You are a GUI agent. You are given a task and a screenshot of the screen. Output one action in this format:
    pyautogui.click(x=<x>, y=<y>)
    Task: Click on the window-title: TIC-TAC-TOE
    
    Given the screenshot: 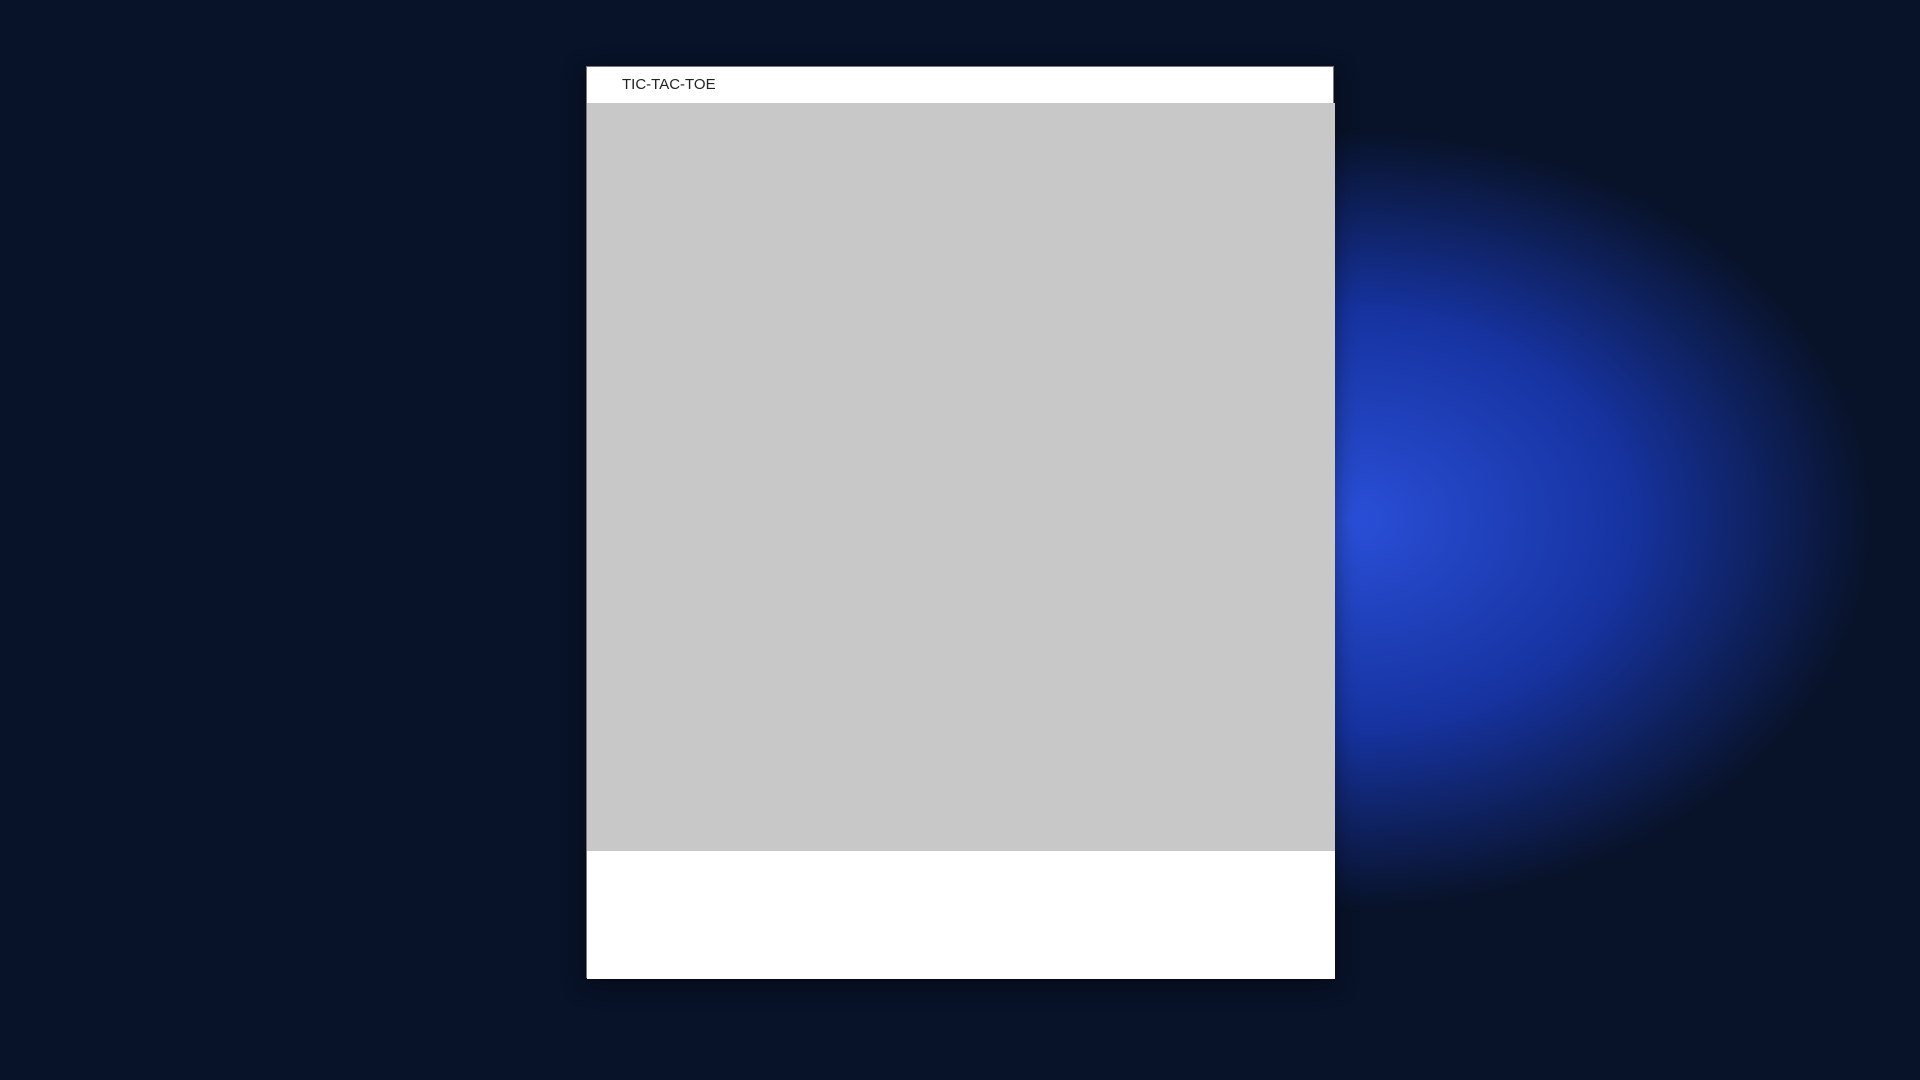 What is the action you would take?
    pyautogui.click(x=669, y=84)
    